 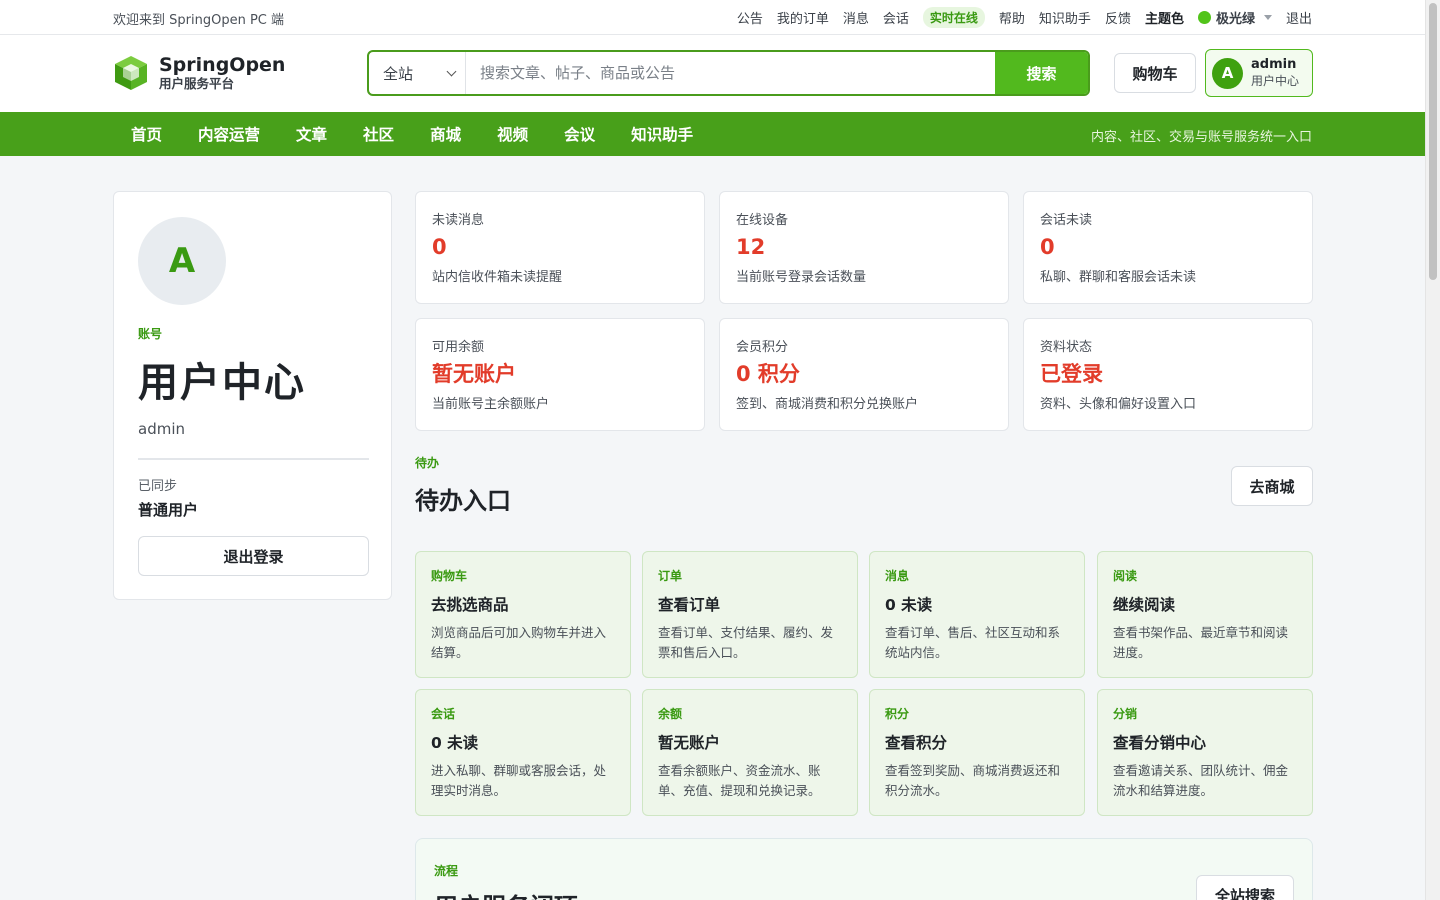 I want to click on search-scope-select: 全站, so click(x=417, y=73).